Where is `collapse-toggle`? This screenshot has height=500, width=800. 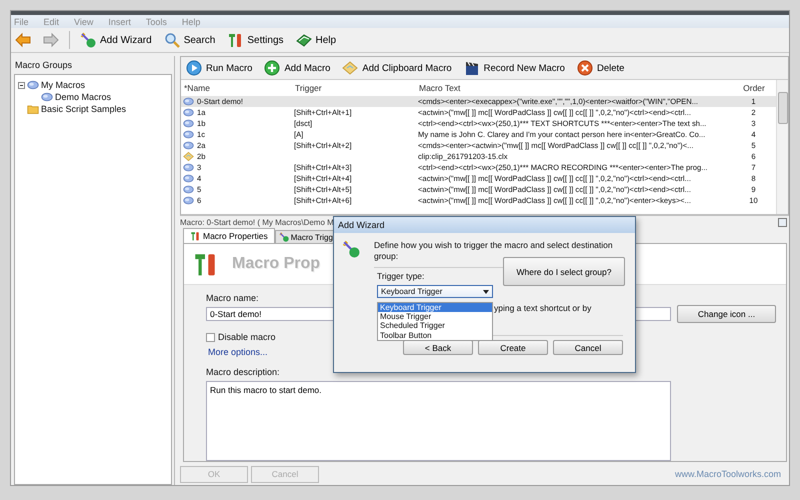 collapse-toggle is located at coordinates (21, 85).